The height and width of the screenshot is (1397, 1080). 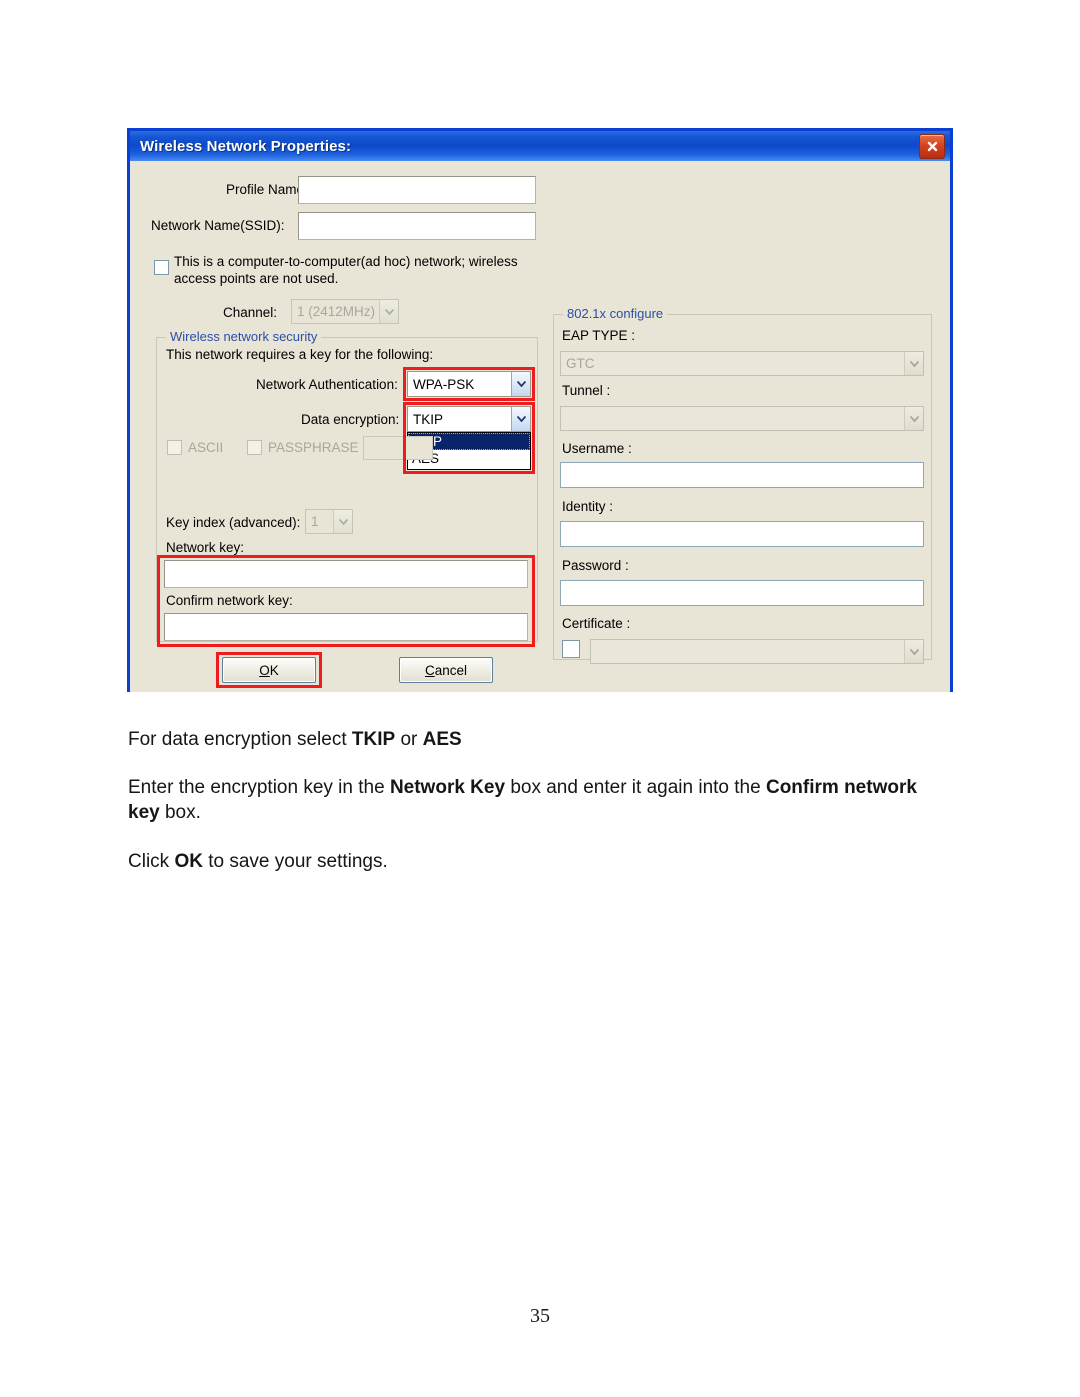 I want to click on channel-label: Channel:, so click(x=250, y=312).